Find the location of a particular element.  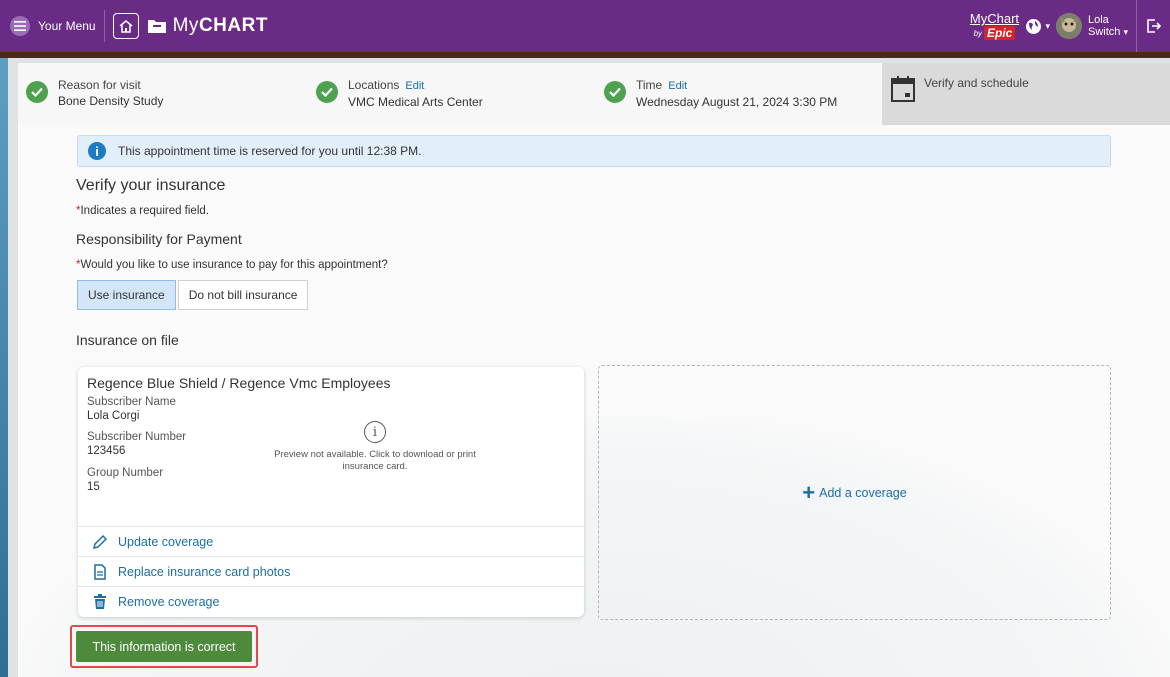

logout-button is located at coordinates (1153, 26).